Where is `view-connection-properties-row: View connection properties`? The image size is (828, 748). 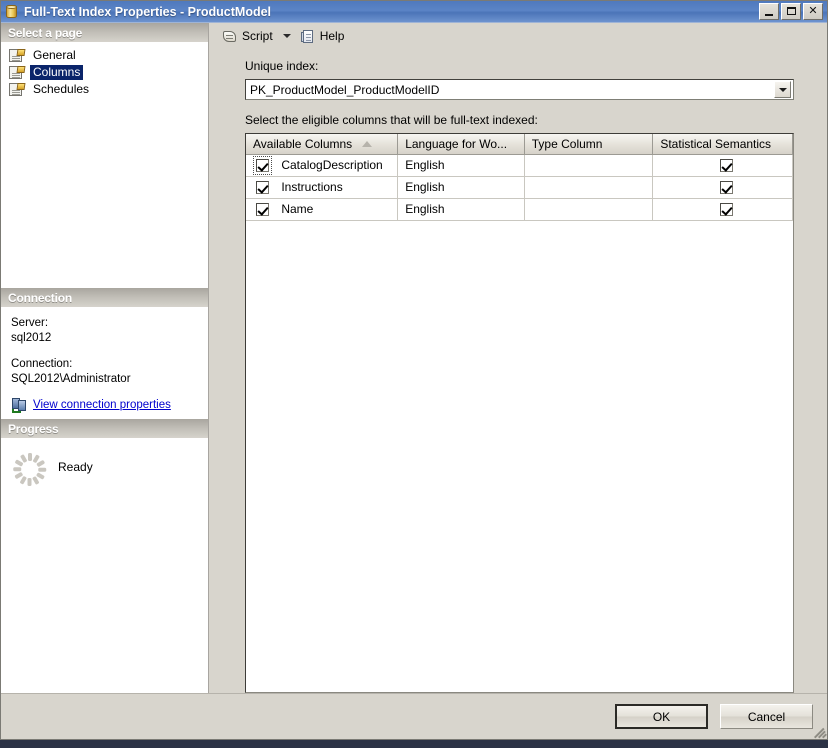
view-connection-properties-row: View connection properties is located at coordinates (109, 405).